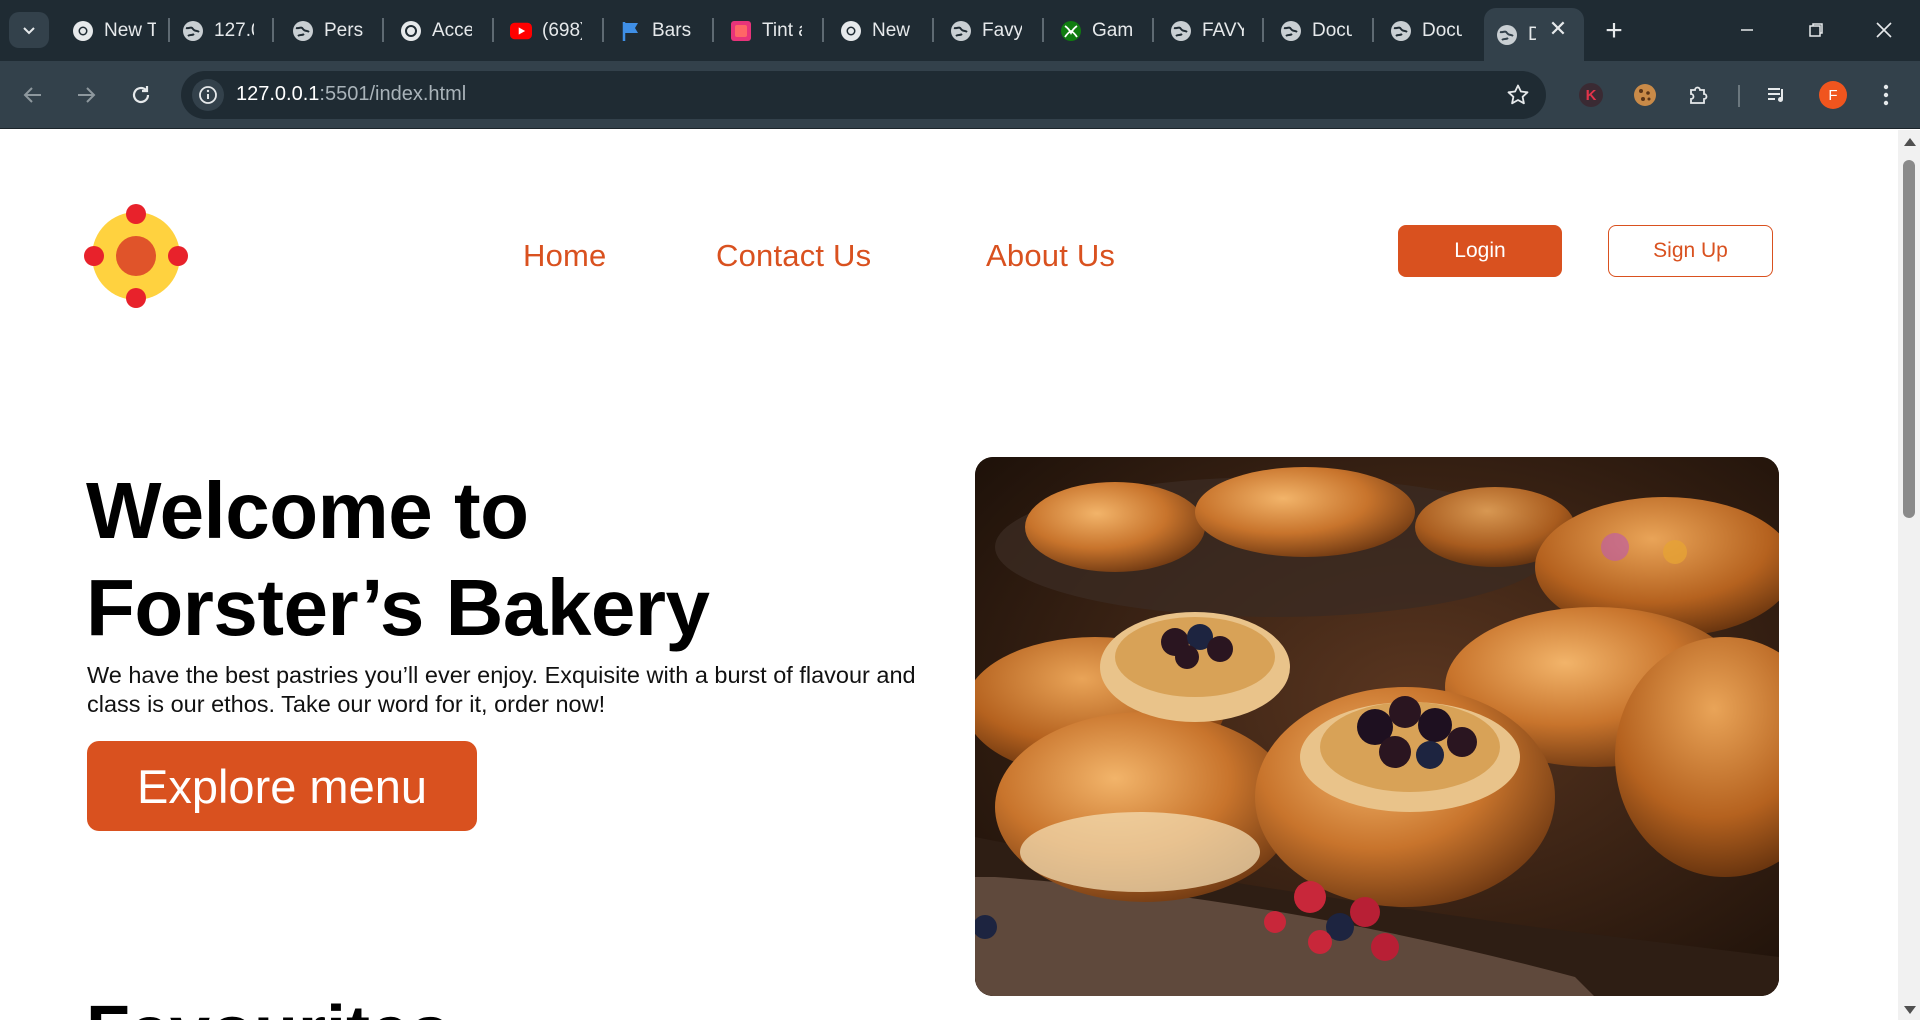 This screenshot has height=1020, width=1920. I want to click on k-extension-icon: K, so click(1591, 95).